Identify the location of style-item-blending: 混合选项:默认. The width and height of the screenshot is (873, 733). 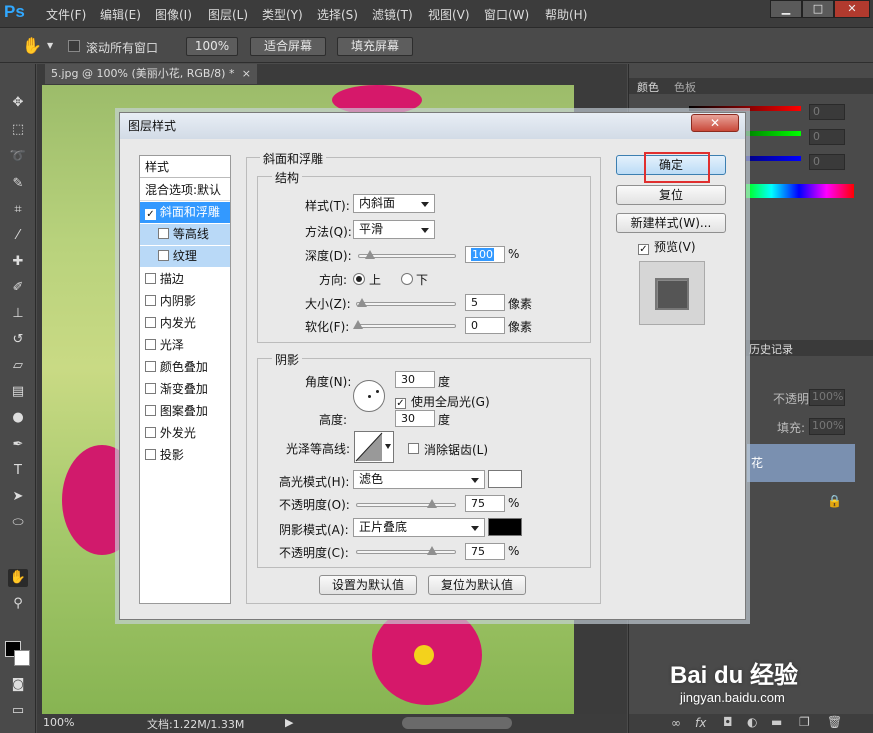
(185, 190).